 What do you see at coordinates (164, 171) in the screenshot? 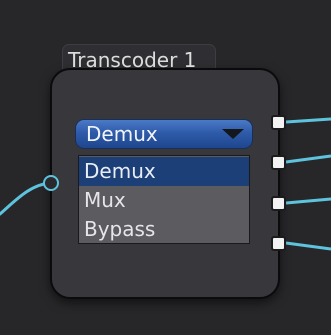
I see `menu-option-demux: Demux` at bounding box center [164, 171].